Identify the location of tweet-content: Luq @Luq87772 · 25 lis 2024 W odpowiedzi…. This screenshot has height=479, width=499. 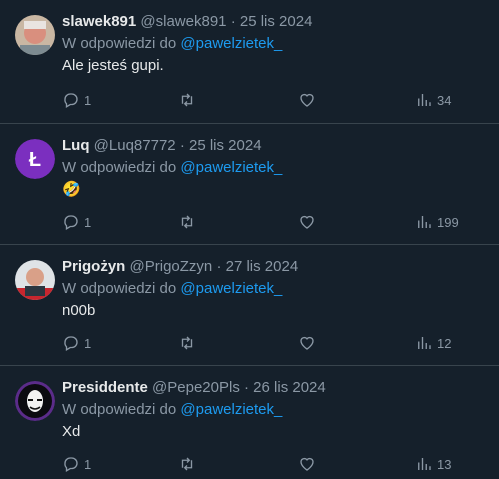
(274, 168).